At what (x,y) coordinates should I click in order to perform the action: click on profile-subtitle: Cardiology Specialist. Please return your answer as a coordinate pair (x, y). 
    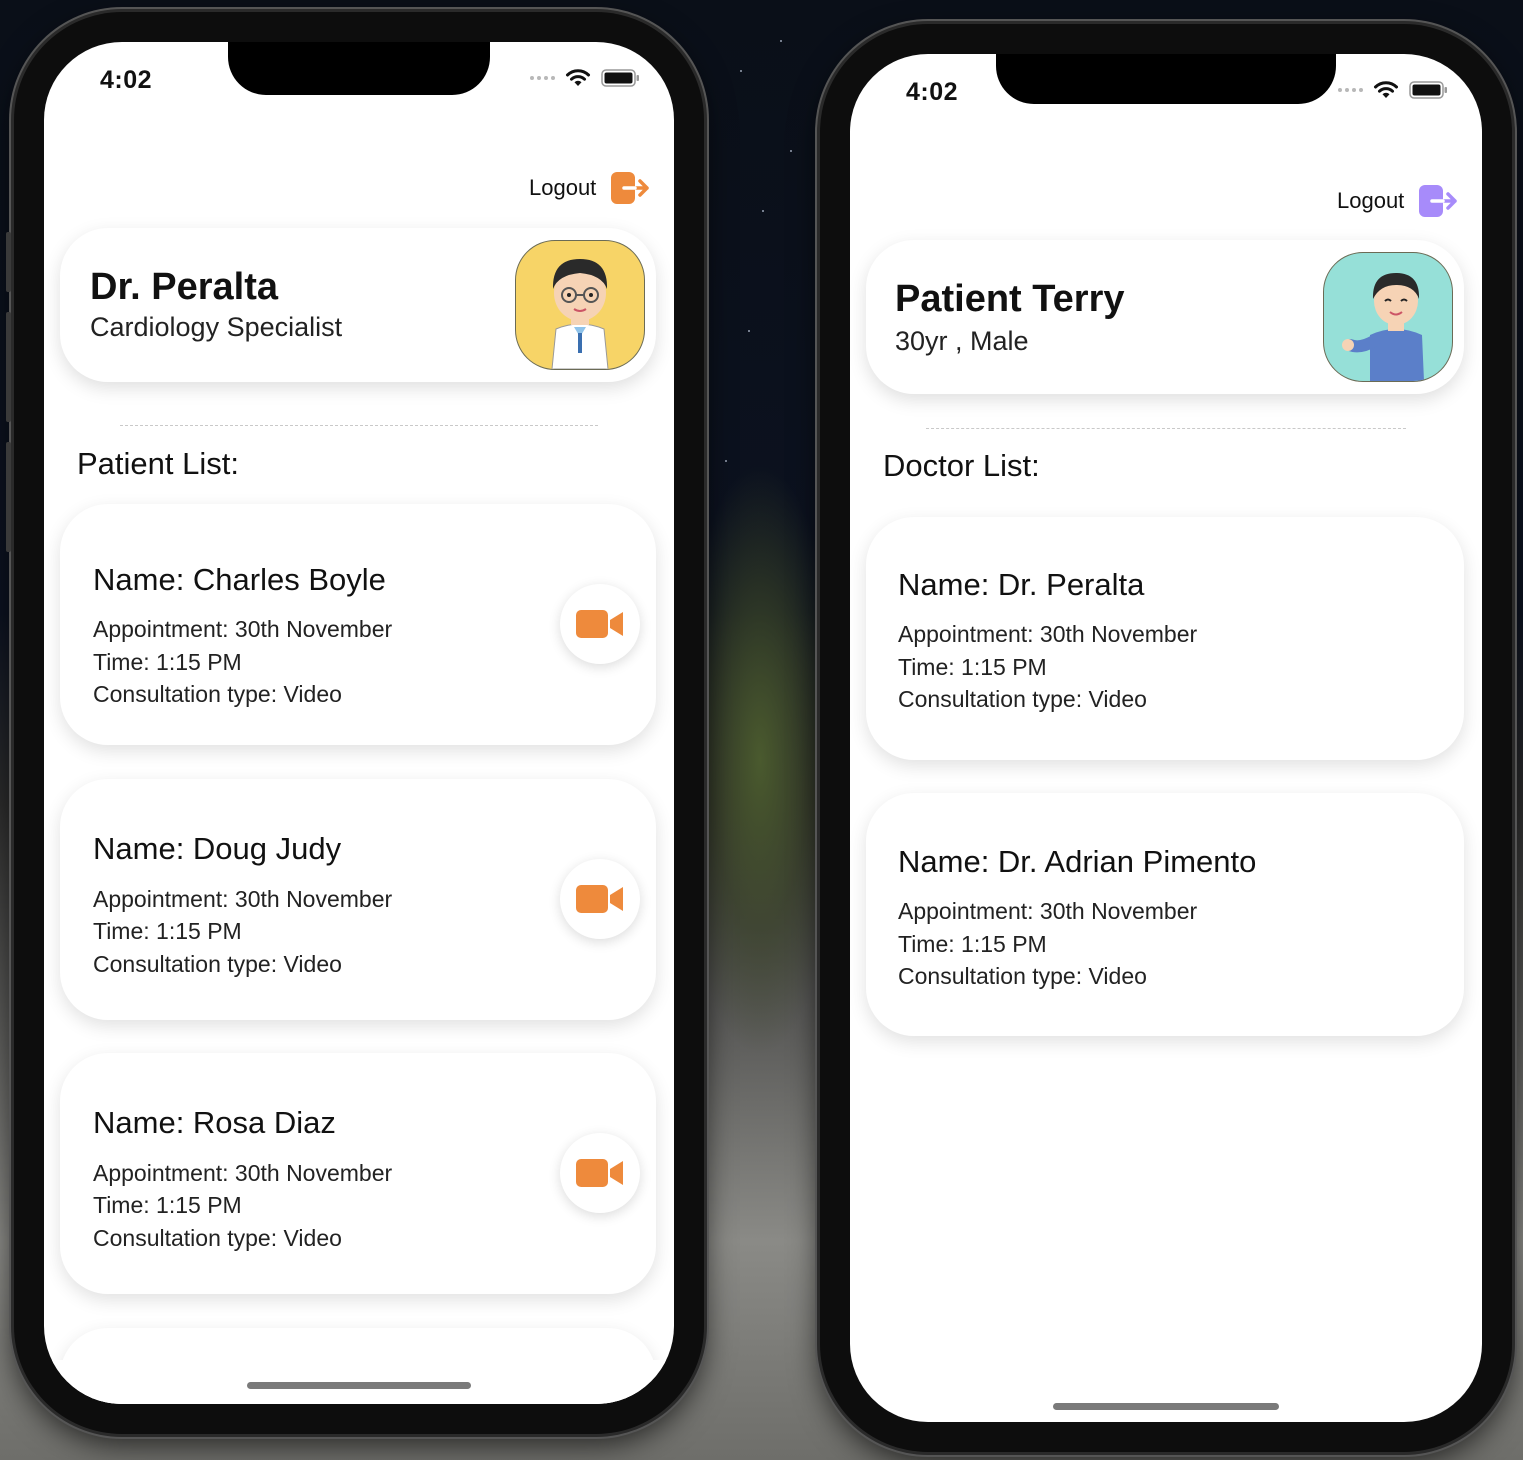
    Looking at the image, I should click on (216, 327).